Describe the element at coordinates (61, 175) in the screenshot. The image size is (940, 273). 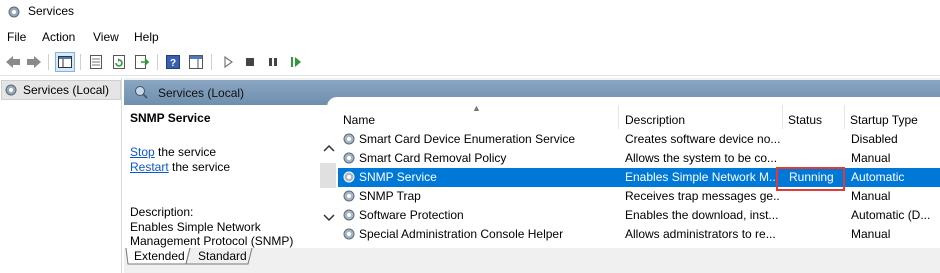
I see `console-tree: Services (Local)` at that location.